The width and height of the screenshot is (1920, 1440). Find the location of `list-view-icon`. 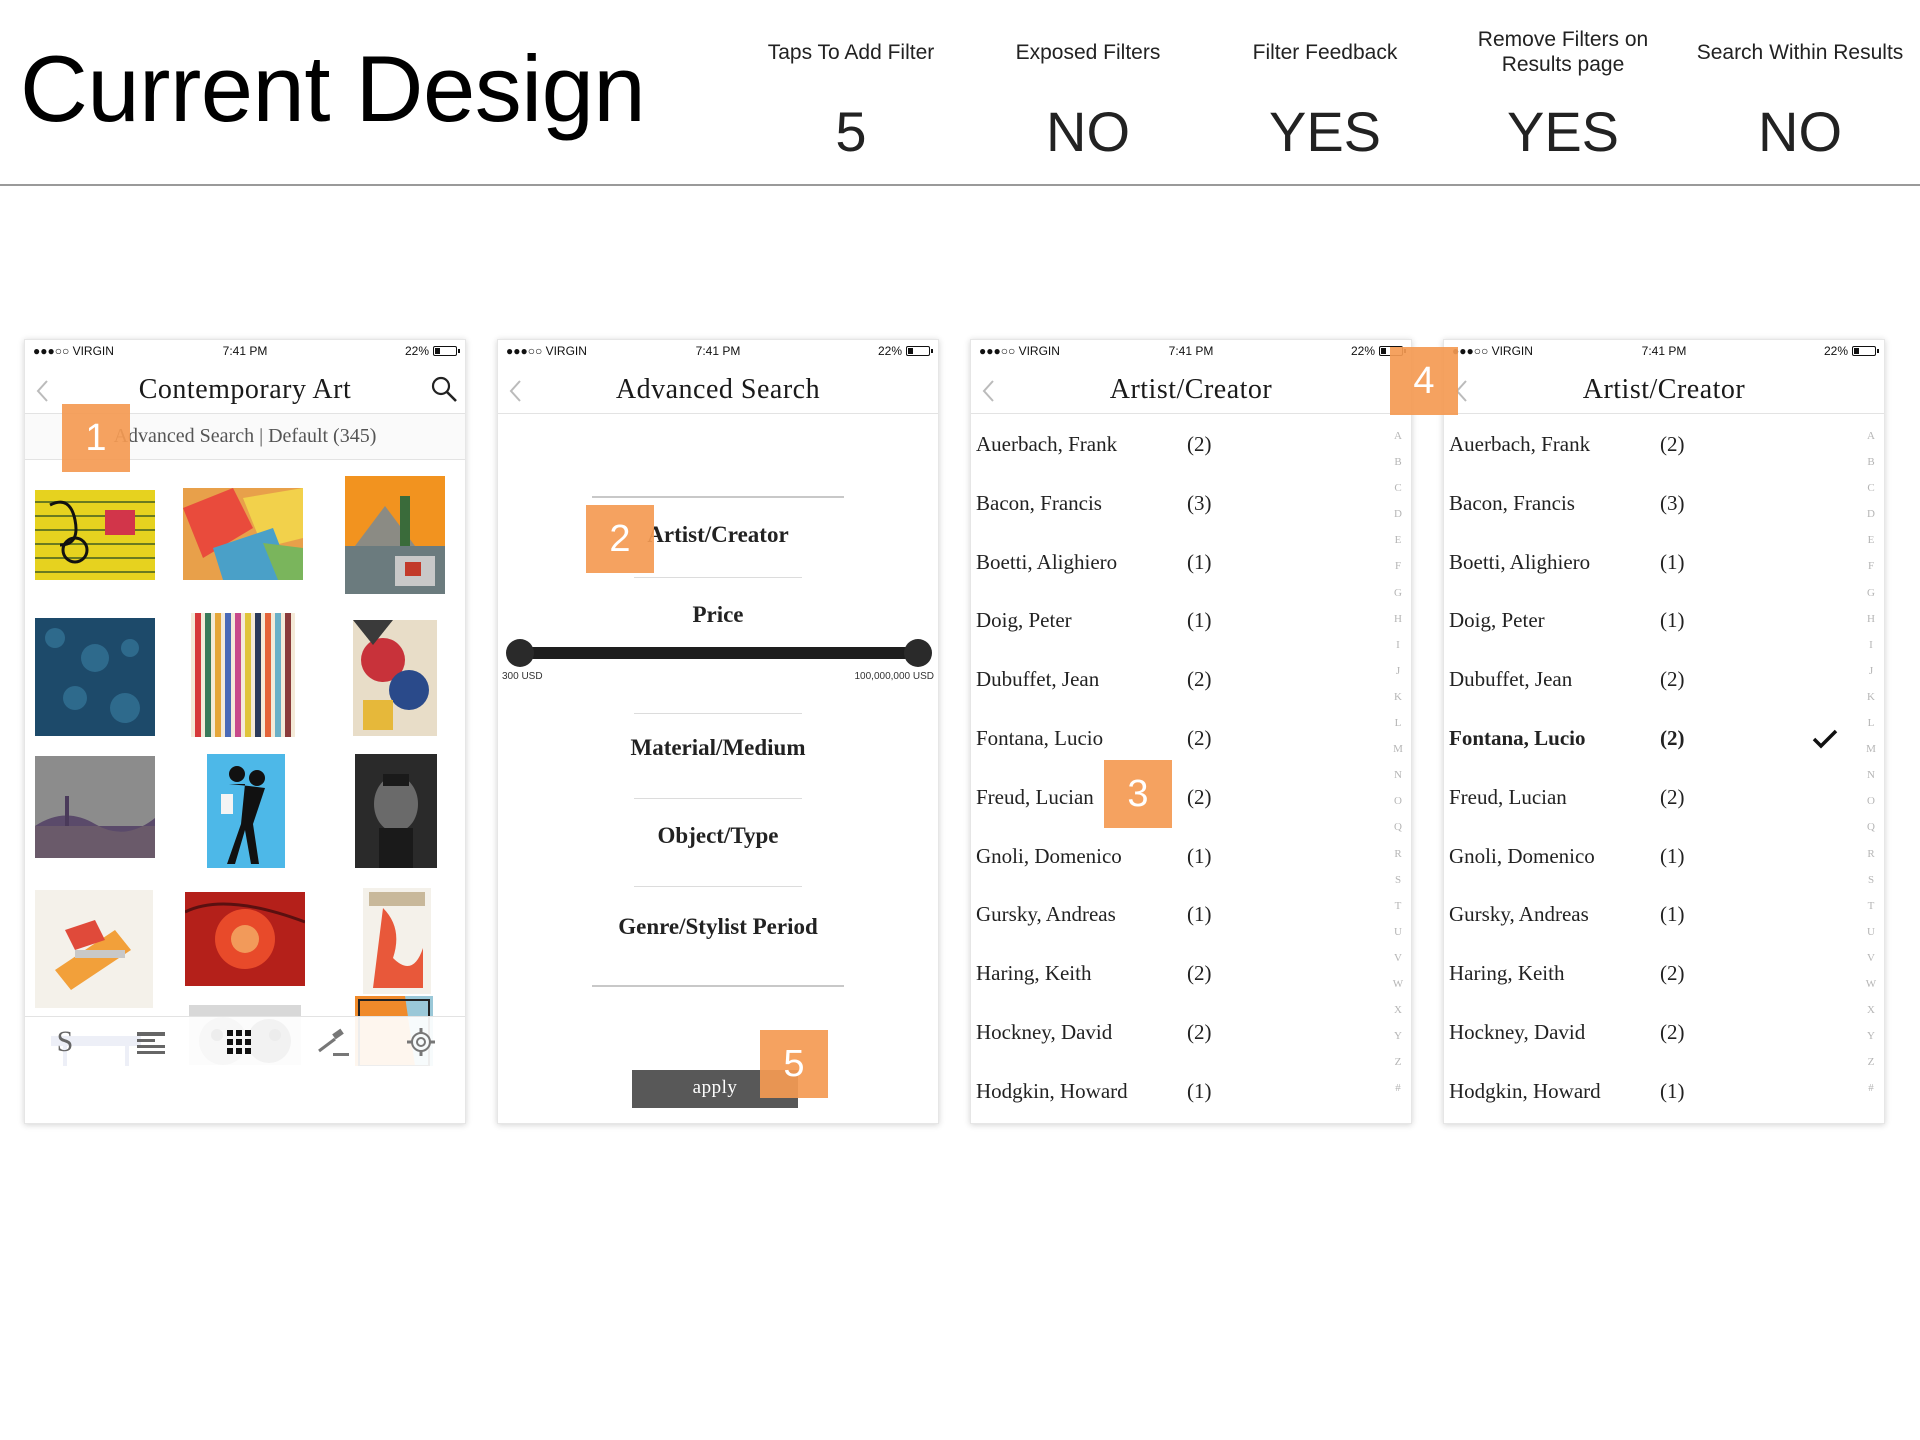

list-view-icon is located at coordinates (151, 1042).